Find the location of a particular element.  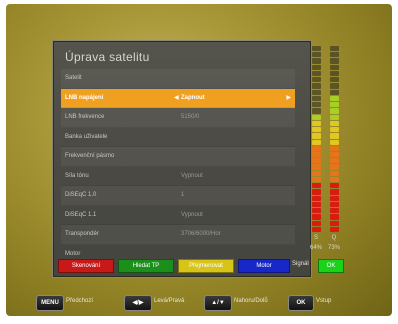

row-transponder: Transpondér 3706/6000/Hor is located at coordinates (178, 235).